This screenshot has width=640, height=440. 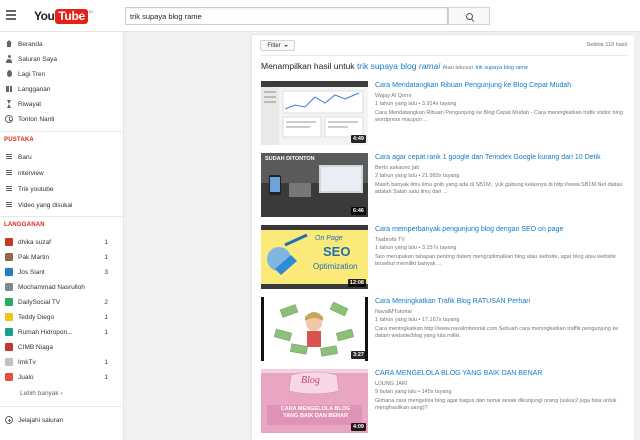 I want to click on sidebar-subscription: DailySocial TV 2, so click(x=62, y=302).